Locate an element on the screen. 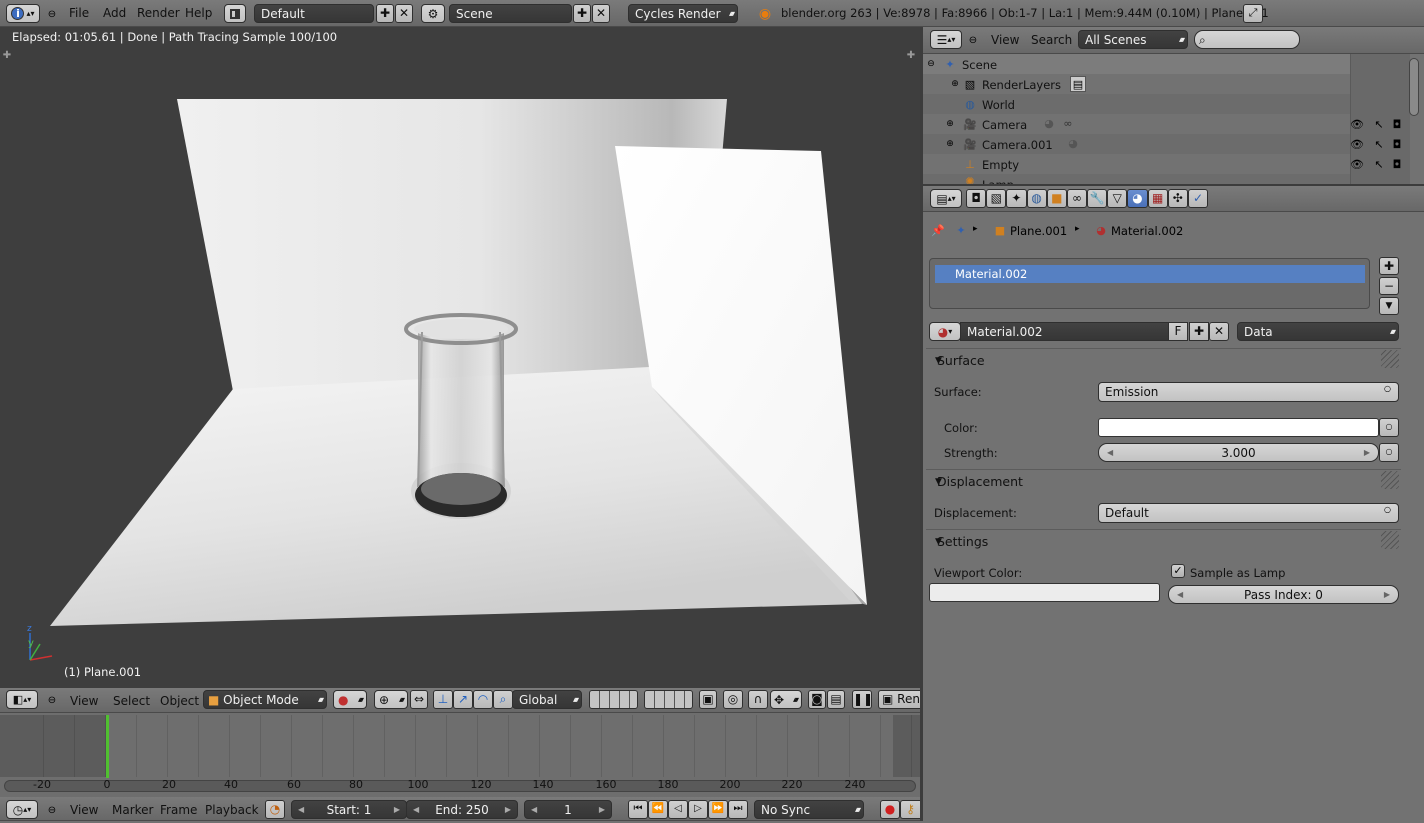 The image size is (1424, 823). physics-tab-icon: ✓ is located at coordinates (1198, 198).